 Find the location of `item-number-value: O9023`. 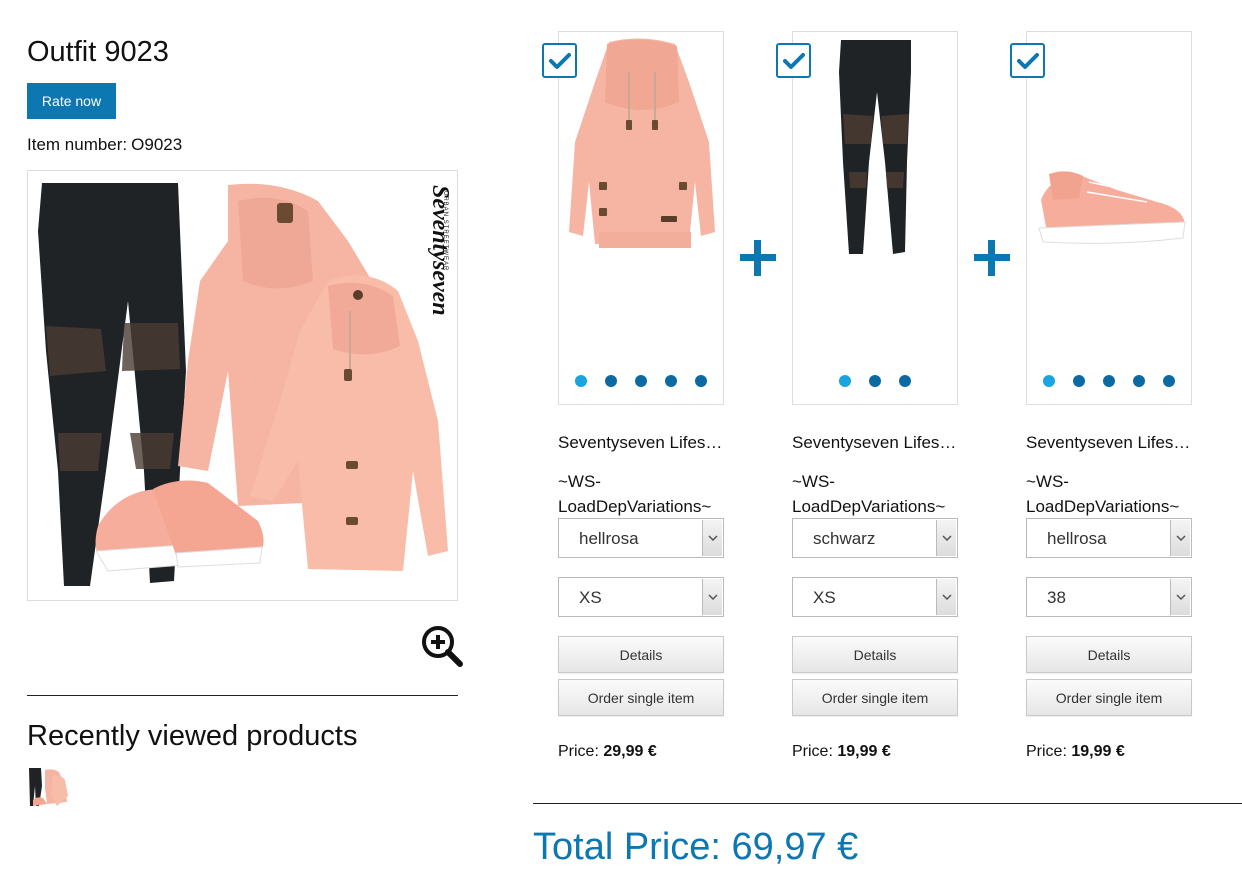

item-number-value: O9023 is located at coordinates (157, 144).